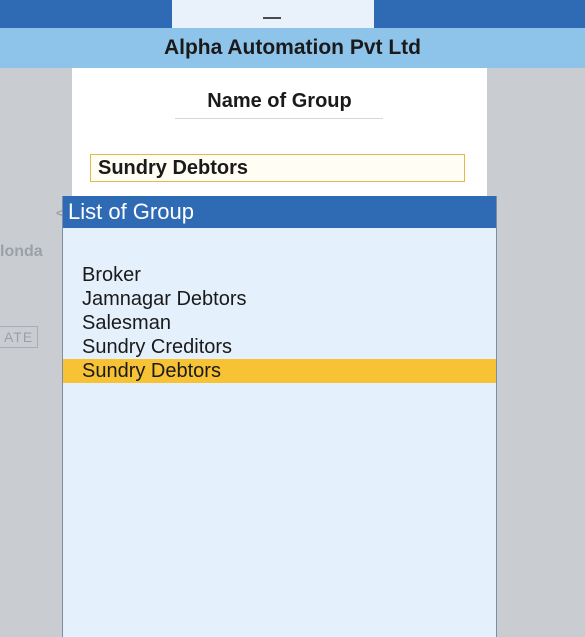  What do you see at coordinates (292, 48) in the screenshot?
I see `company-name: Alpha Automation Pvt Ltd` at bounding box center [292, 48].